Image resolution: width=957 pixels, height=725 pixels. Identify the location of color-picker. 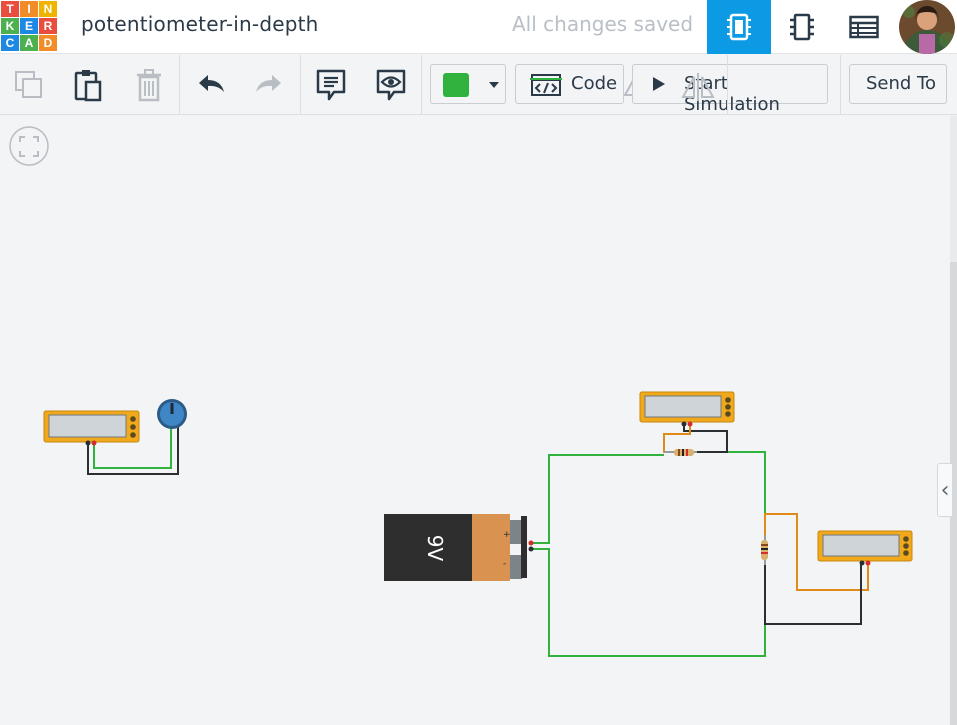
(468, 84).